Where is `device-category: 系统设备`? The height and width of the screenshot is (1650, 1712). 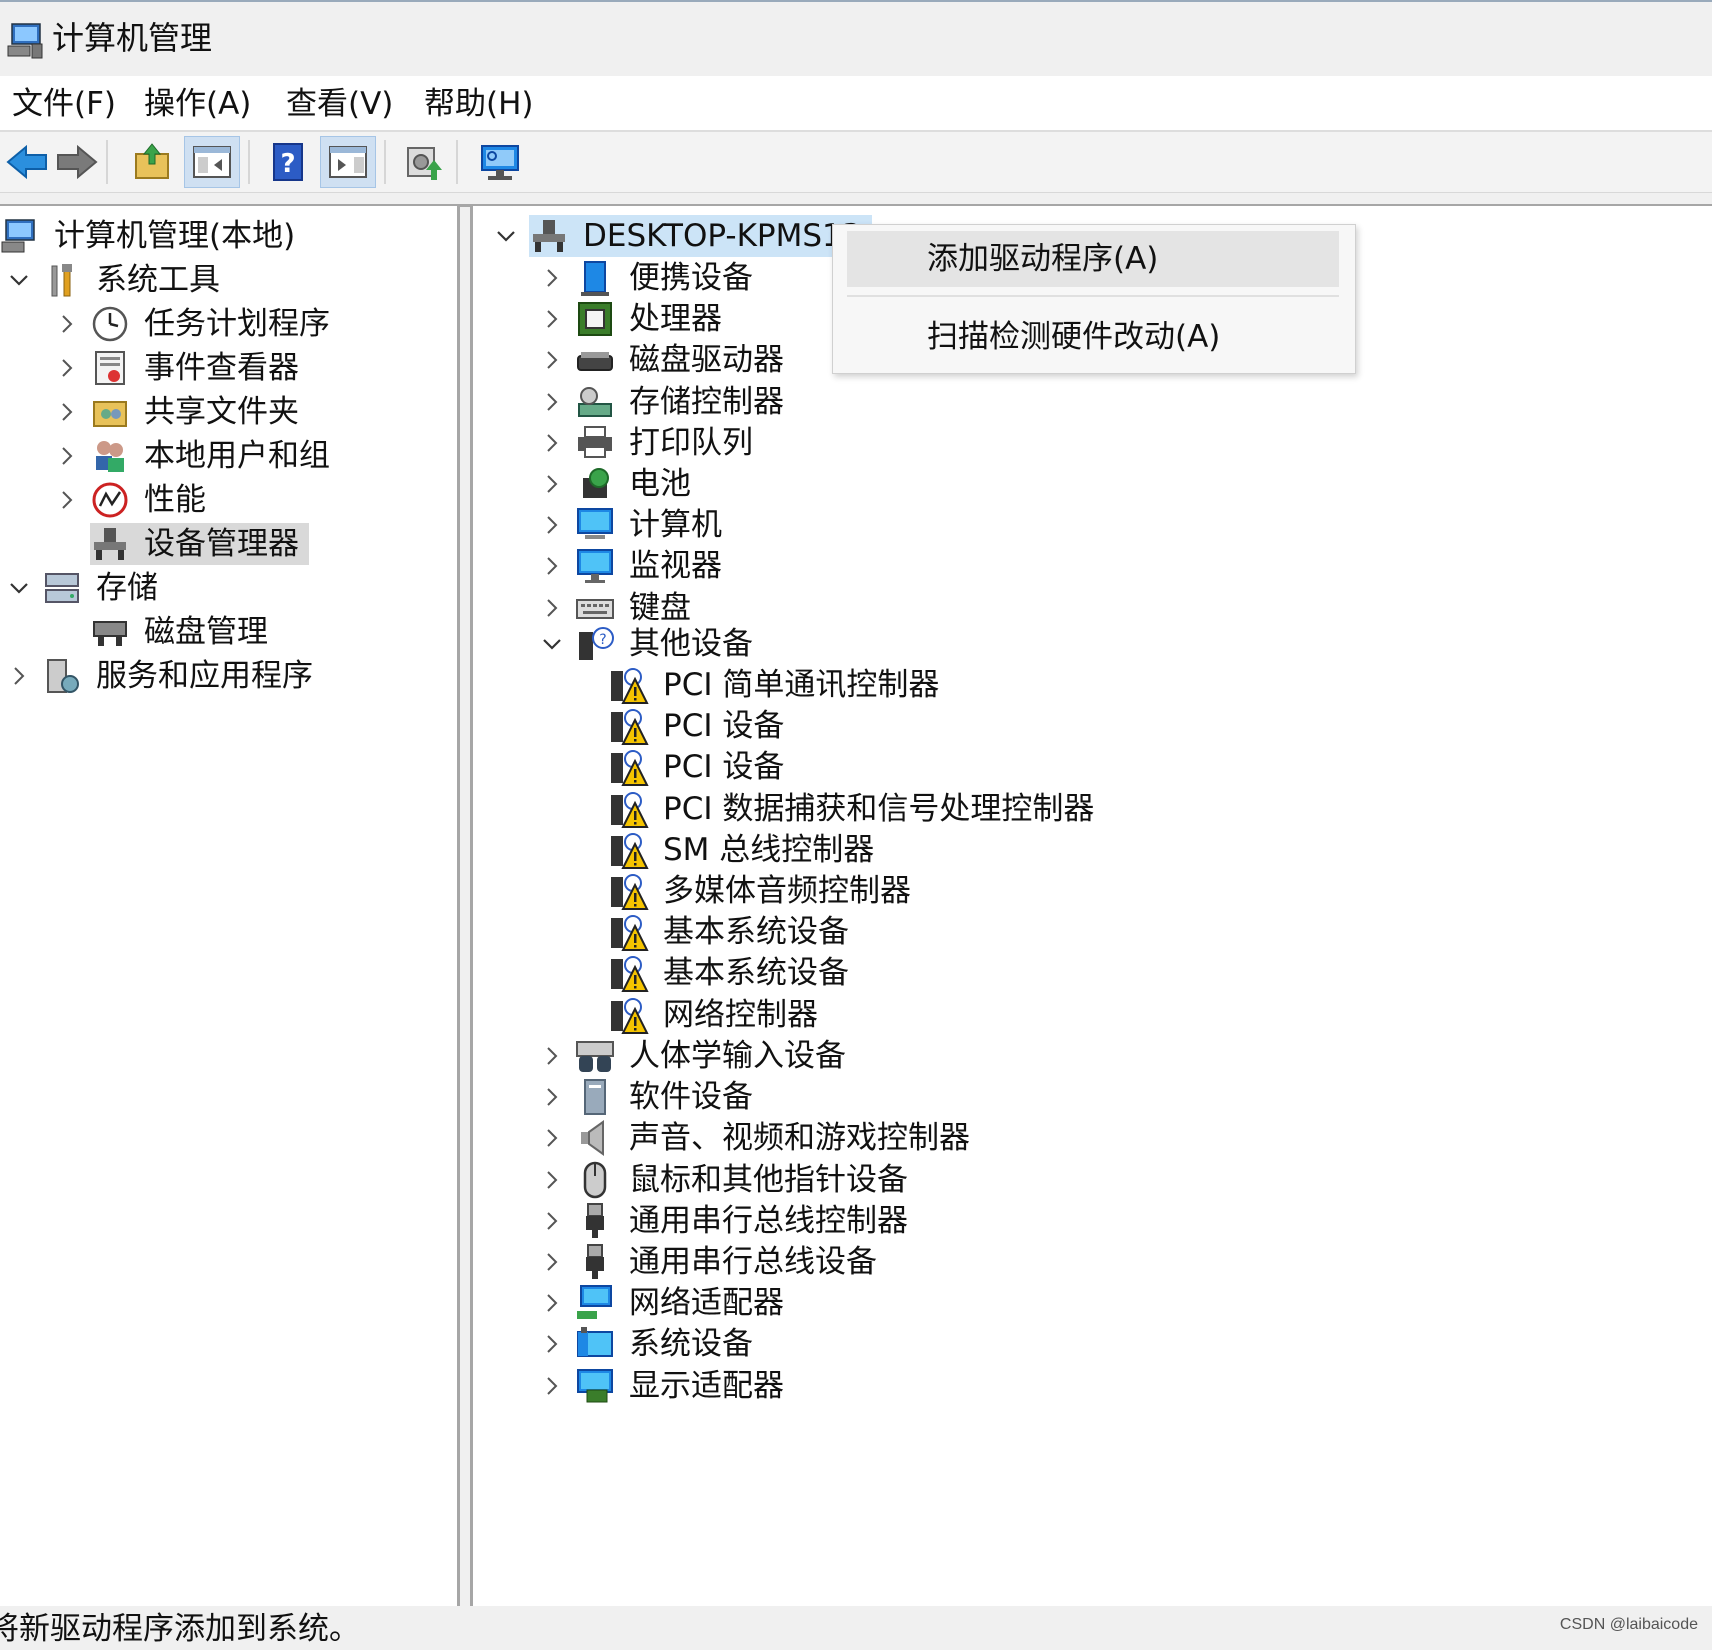 device-category: 系统设备 is located at coordinates (648, 1344).